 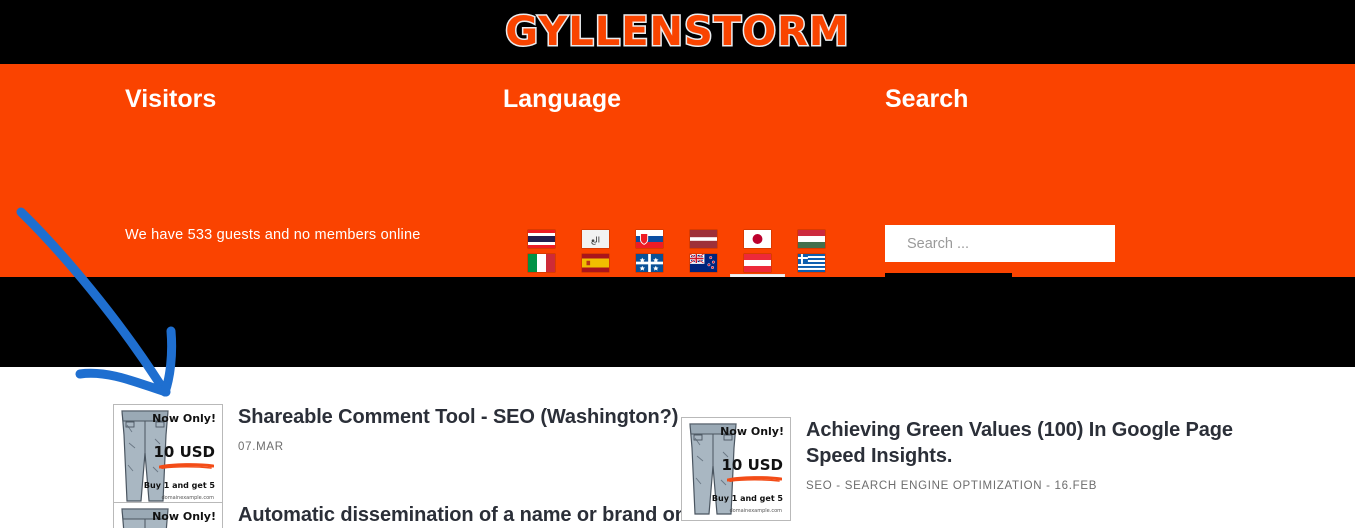 I want to click on japan-flag, so click(x=757, y=239).